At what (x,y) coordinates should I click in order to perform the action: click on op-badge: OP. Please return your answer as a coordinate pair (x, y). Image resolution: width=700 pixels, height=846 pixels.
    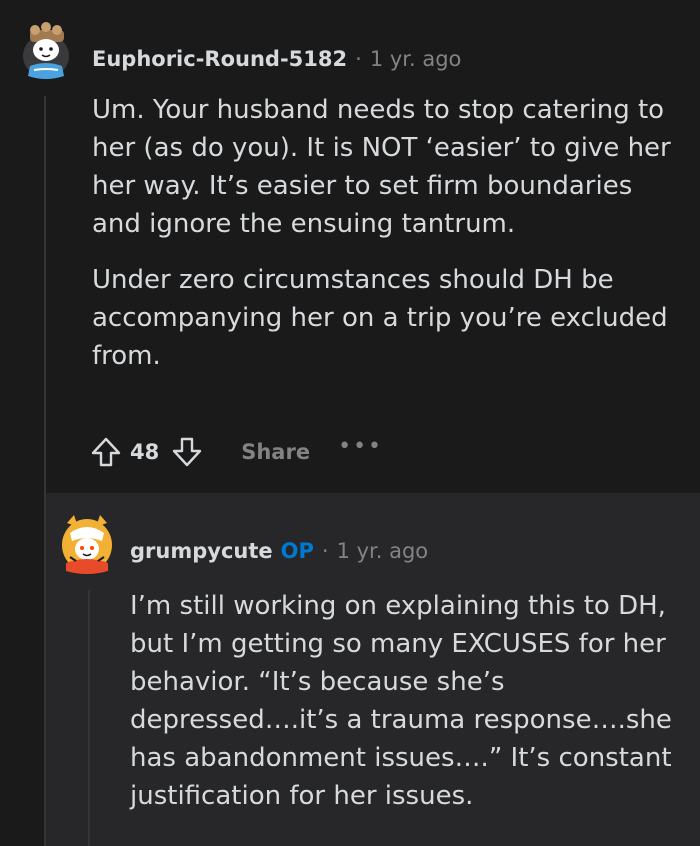
    Looking at the image, I should click on (297, 551).